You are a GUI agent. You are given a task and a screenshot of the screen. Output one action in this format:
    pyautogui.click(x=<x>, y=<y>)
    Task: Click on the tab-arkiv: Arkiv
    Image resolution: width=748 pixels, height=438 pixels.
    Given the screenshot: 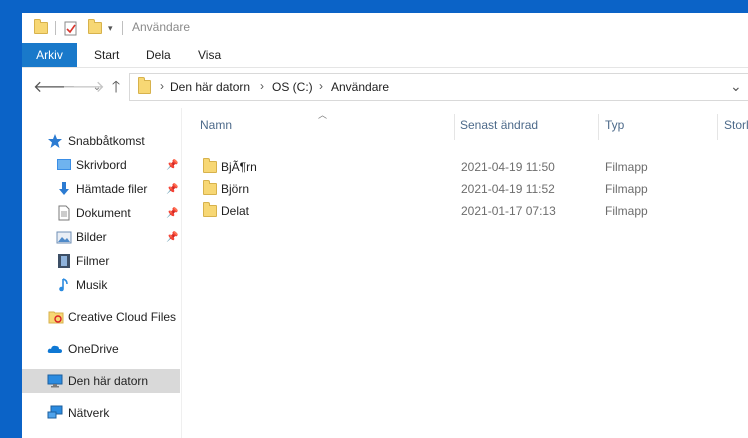 What is the action you would take?
    pyautogui.click(x=49, y=55)
    